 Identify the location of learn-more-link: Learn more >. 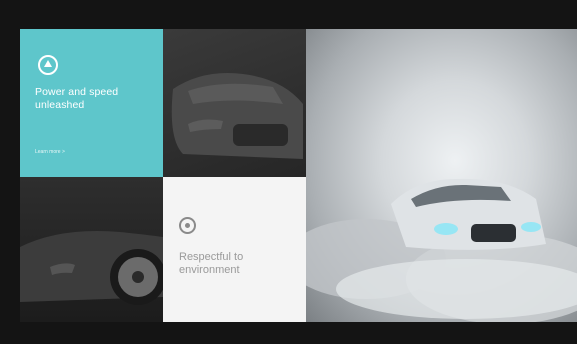
(50, 152).